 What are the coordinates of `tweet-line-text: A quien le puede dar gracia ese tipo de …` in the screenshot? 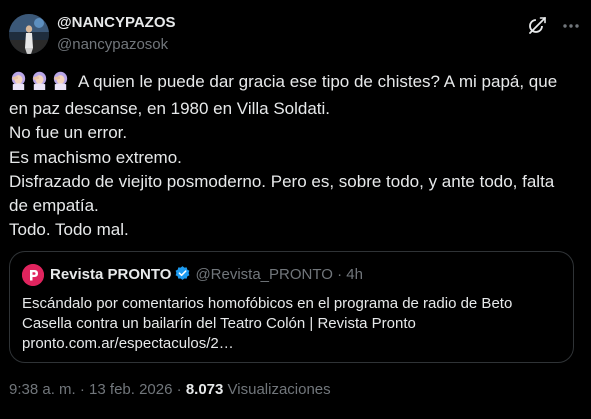 It's located at (318, 81).